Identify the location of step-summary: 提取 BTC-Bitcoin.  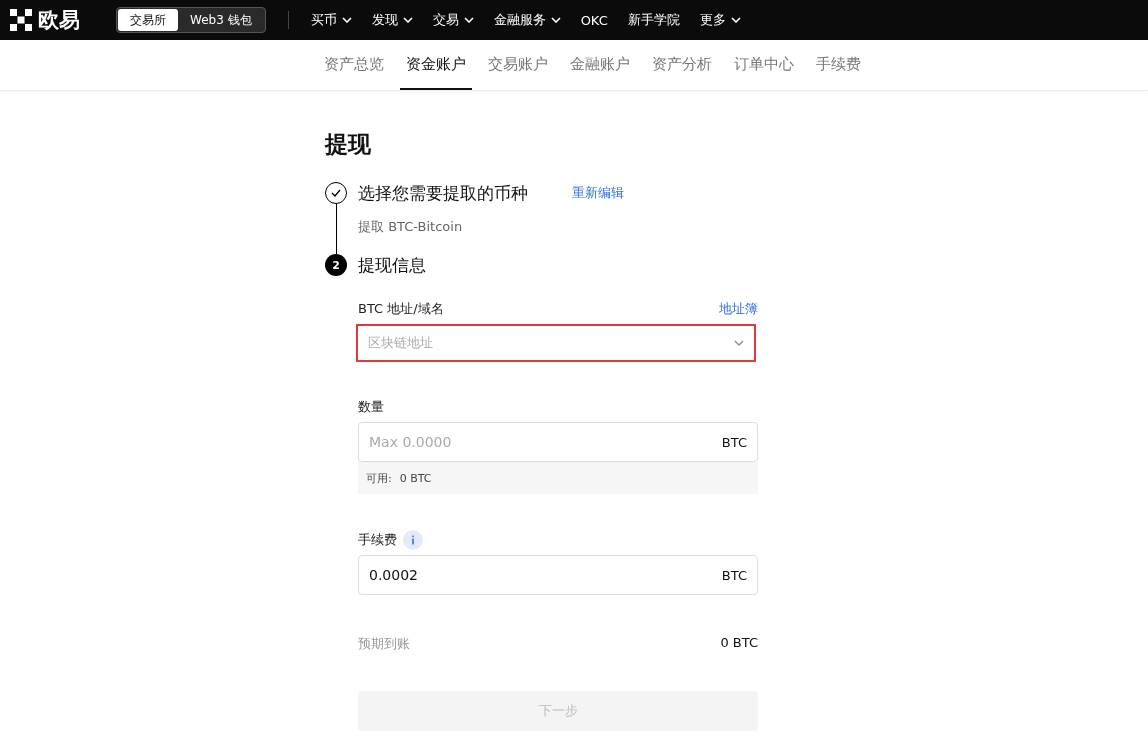
(411, 227).